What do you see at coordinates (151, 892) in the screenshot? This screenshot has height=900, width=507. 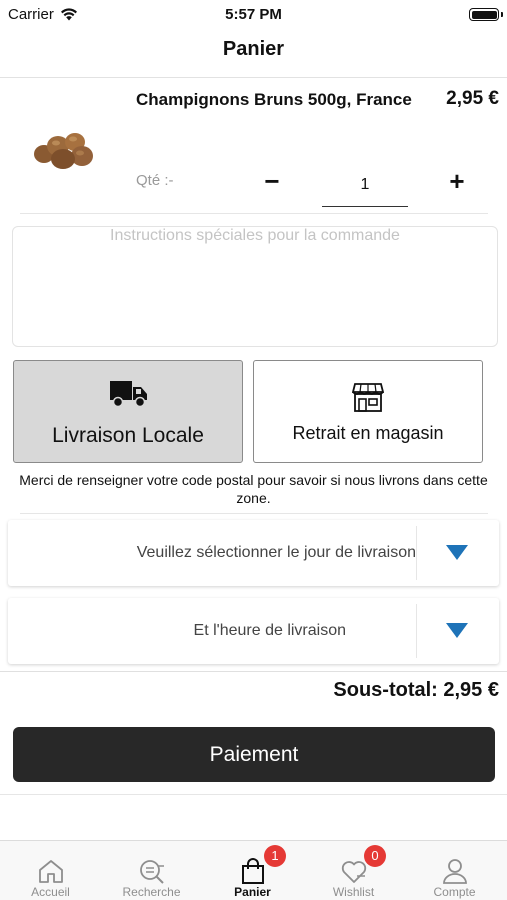 I see `tab-label: Recherche` at bounding box center [151, 892].